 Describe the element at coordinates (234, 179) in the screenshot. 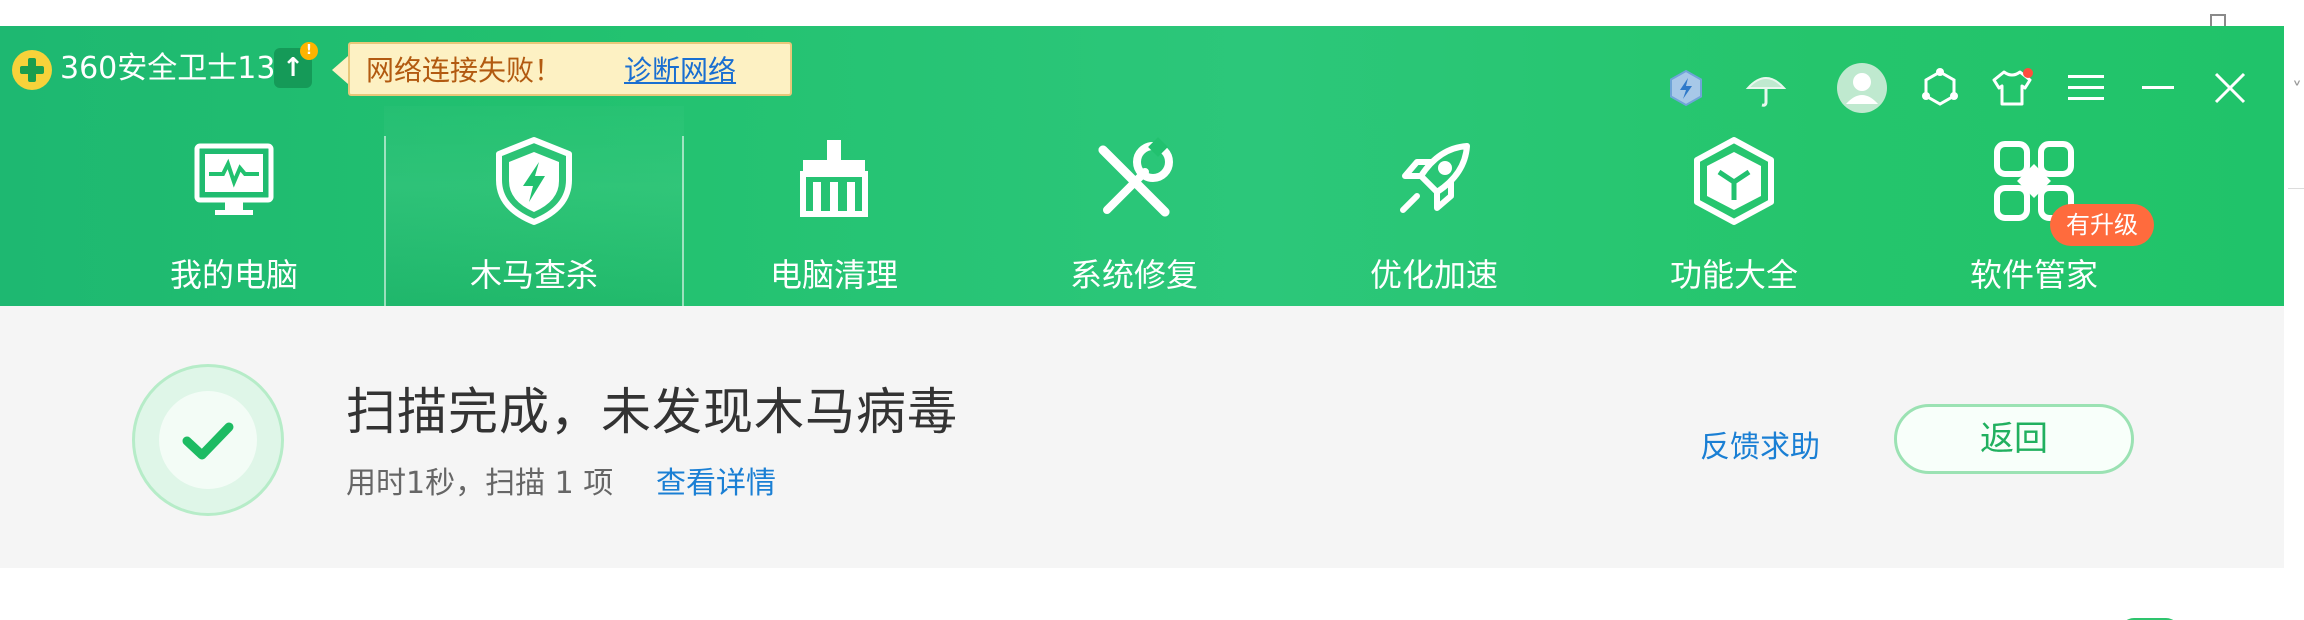

I see `monitor-pulse-icon` at that location.